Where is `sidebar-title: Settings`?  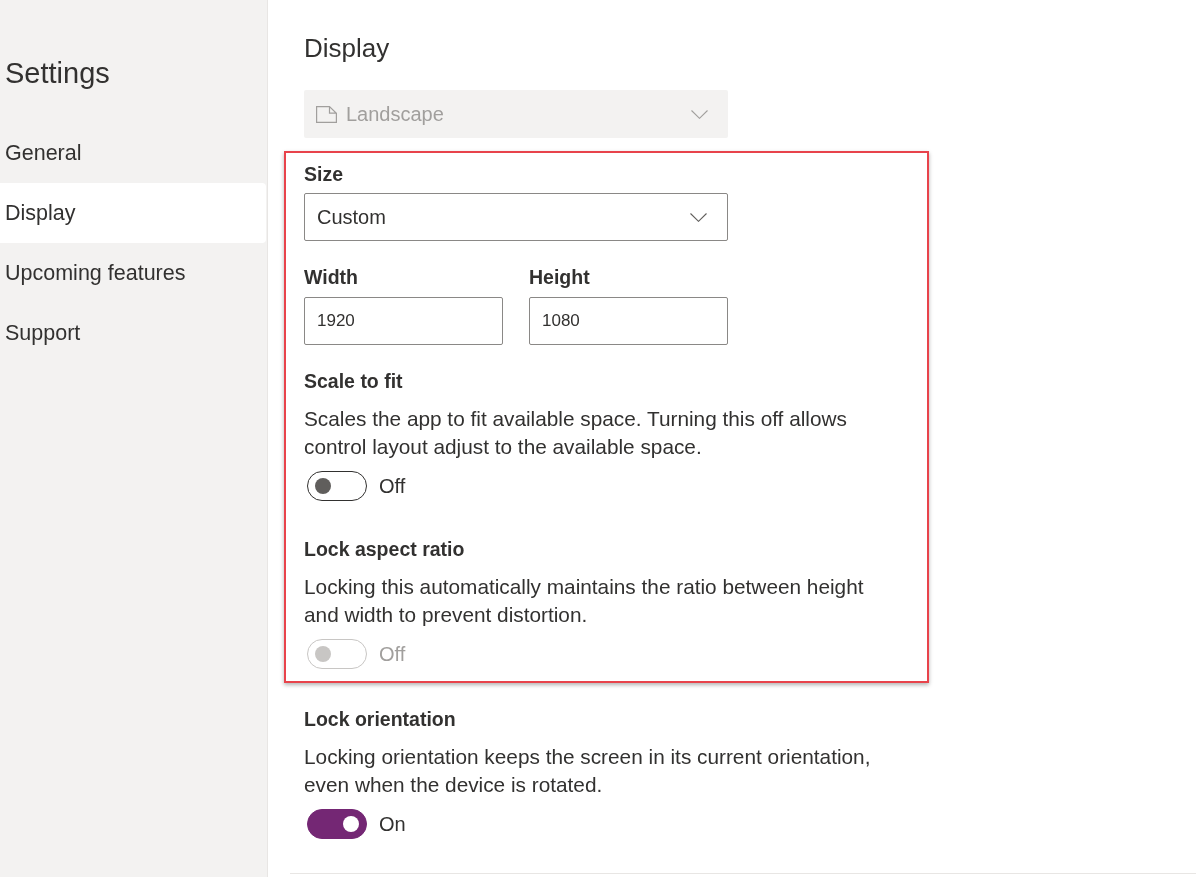 sidebar-title: Settings is located at coordinates (57, 73).